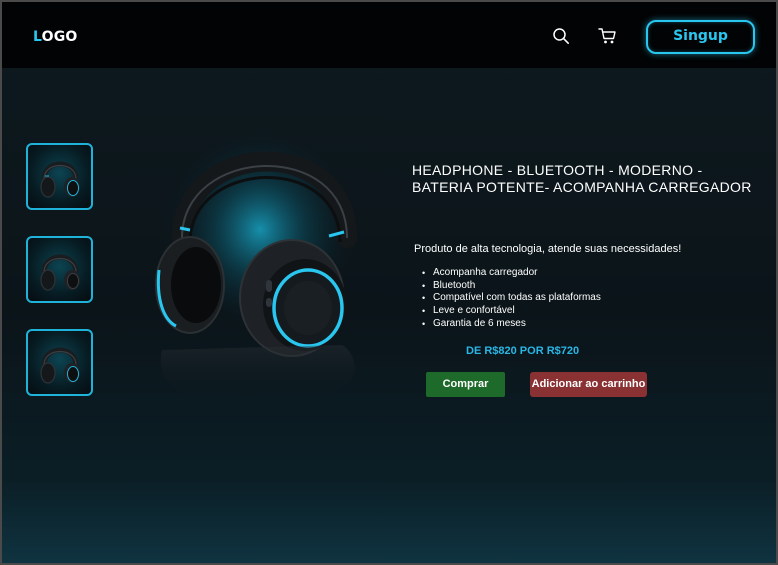 Image resolution: width=778 pixels, height=565 pixels. What do you see at coordinates (511, 286) in the screenshot?
I see `feature-item: Bluetooth` at bounding box center [511, 286].